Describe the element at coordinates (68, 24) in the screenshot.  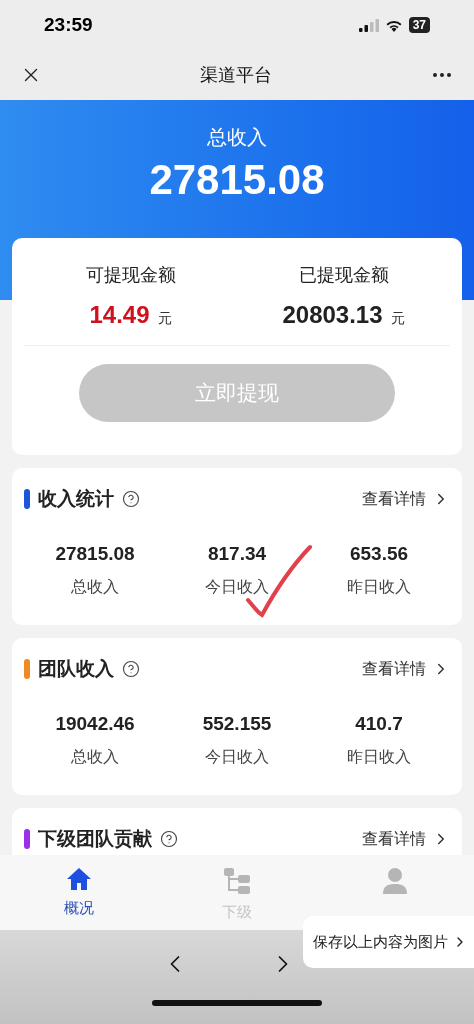
I see `status-time: 23:59` at that location.